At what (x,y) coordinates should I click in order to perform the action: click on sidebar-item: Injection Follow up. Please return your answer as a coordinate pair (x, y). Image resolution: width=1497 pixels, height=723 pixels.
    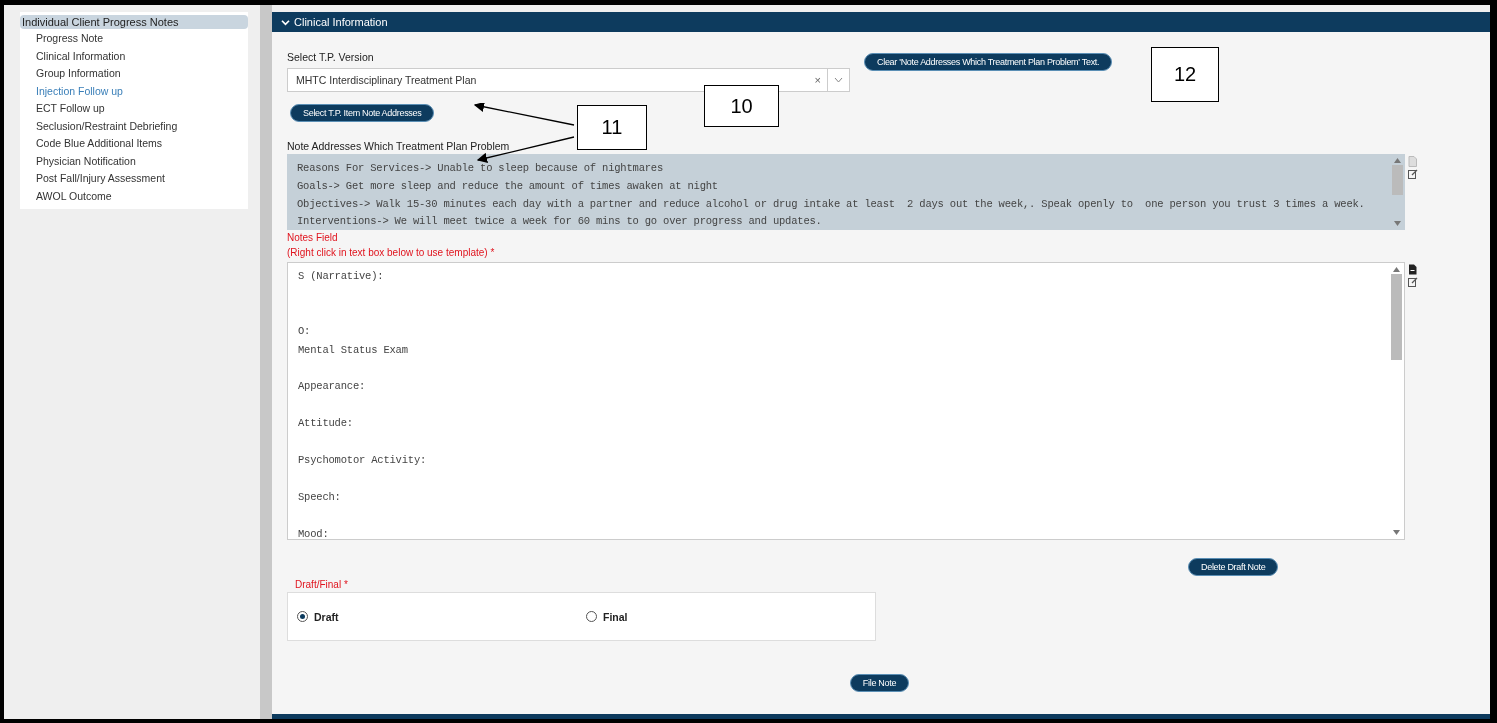
    Looking at the image, I should click on (134, 91).